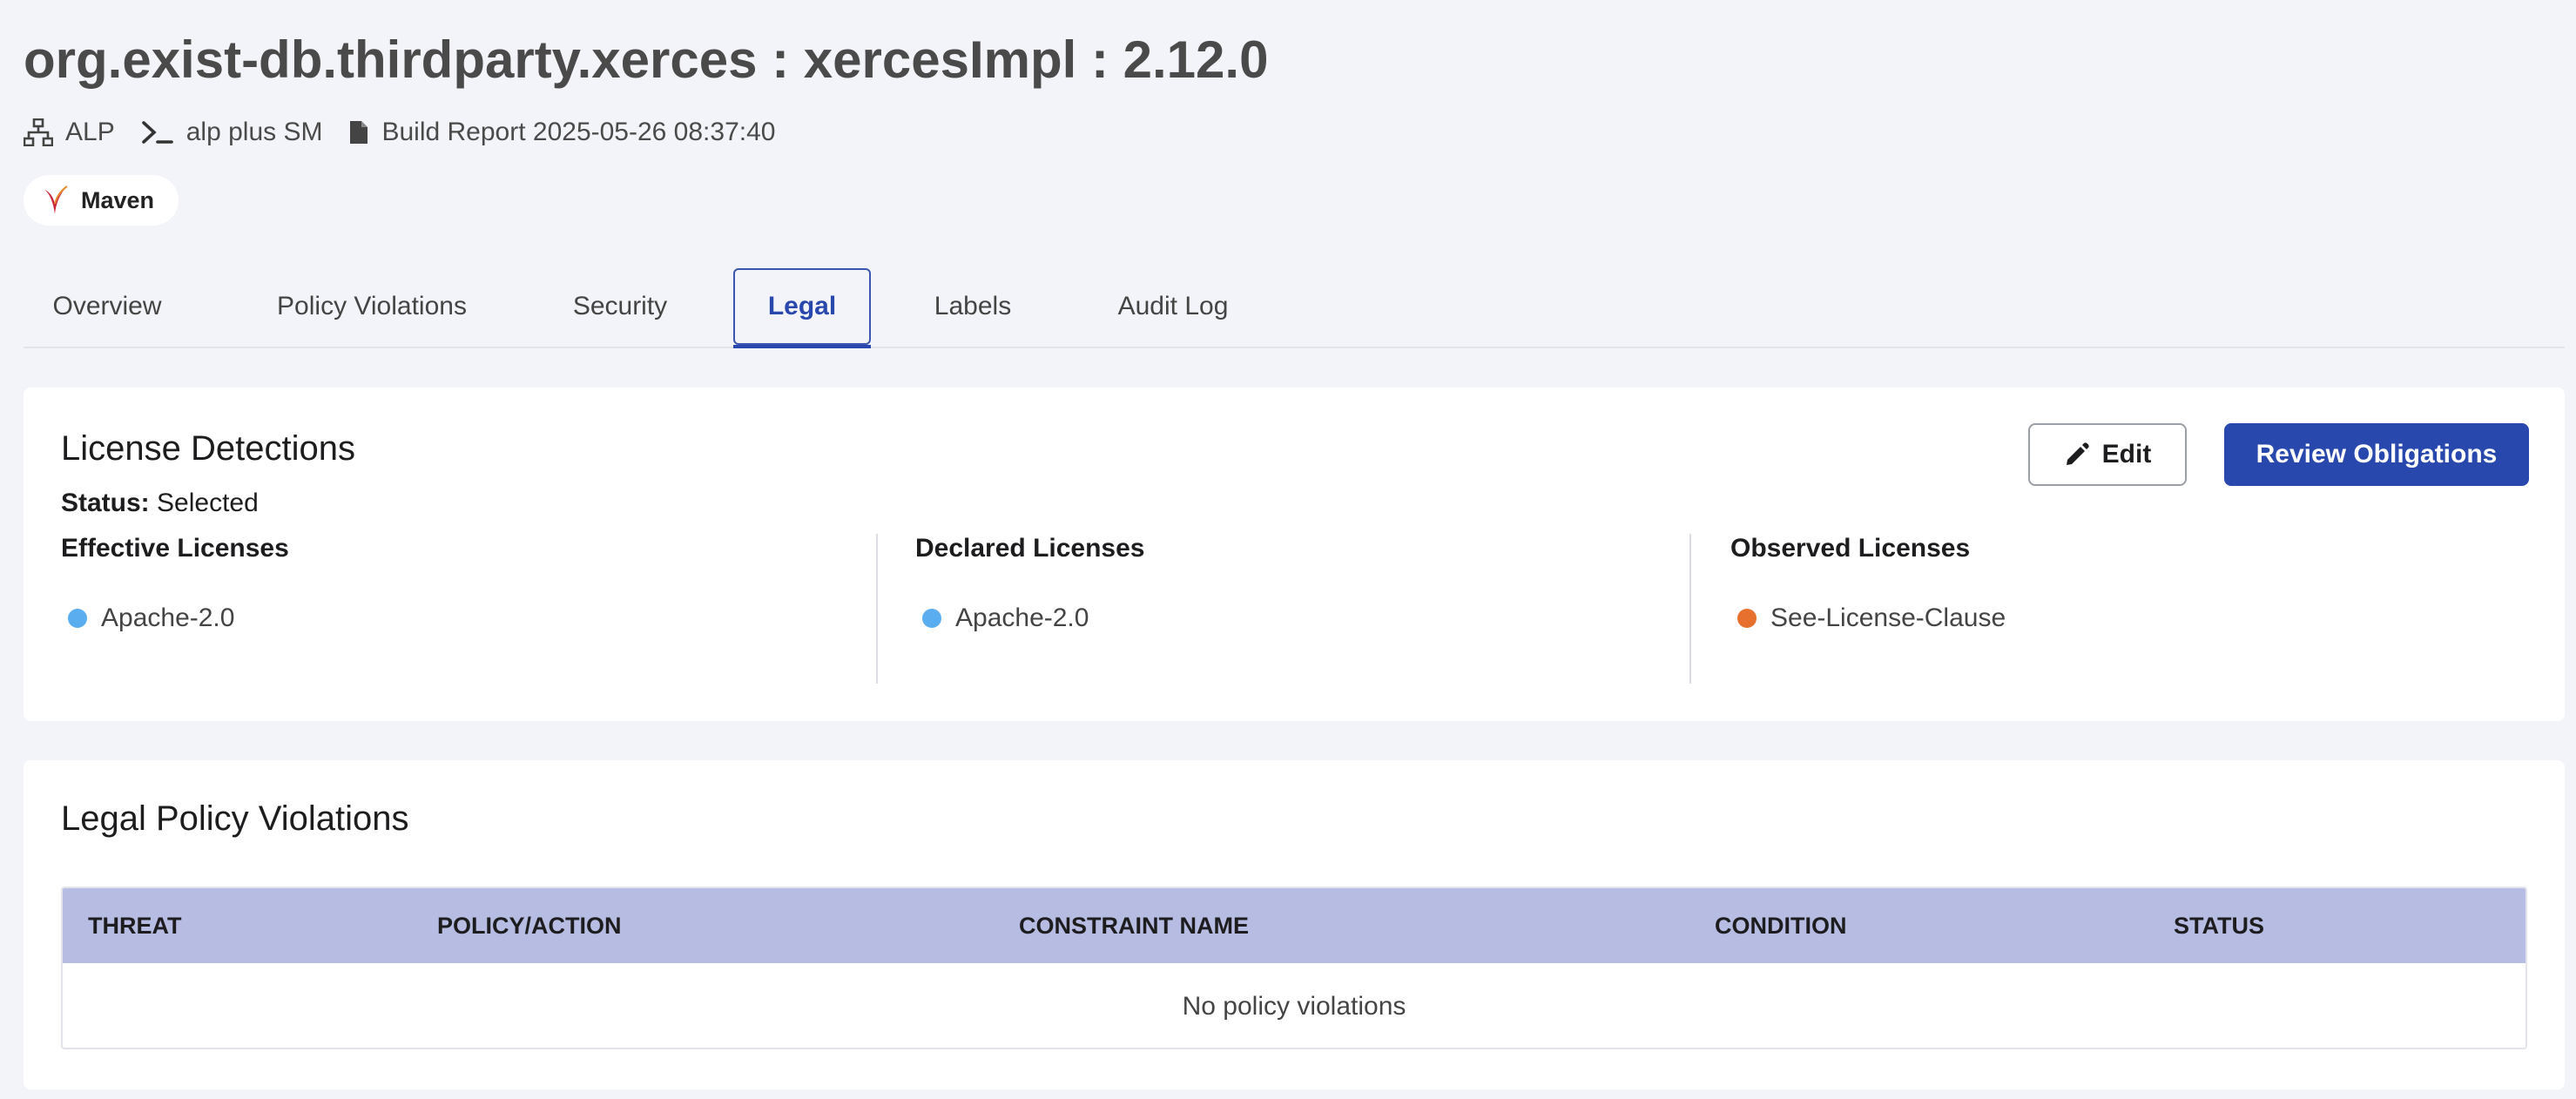 The height and width of the screenshot is (1099, 2576). What do you see at coordinates (168, 617) in the screenshot?
I see `effective-license-name: Apache-2.0` at bounding box center [168, 617].